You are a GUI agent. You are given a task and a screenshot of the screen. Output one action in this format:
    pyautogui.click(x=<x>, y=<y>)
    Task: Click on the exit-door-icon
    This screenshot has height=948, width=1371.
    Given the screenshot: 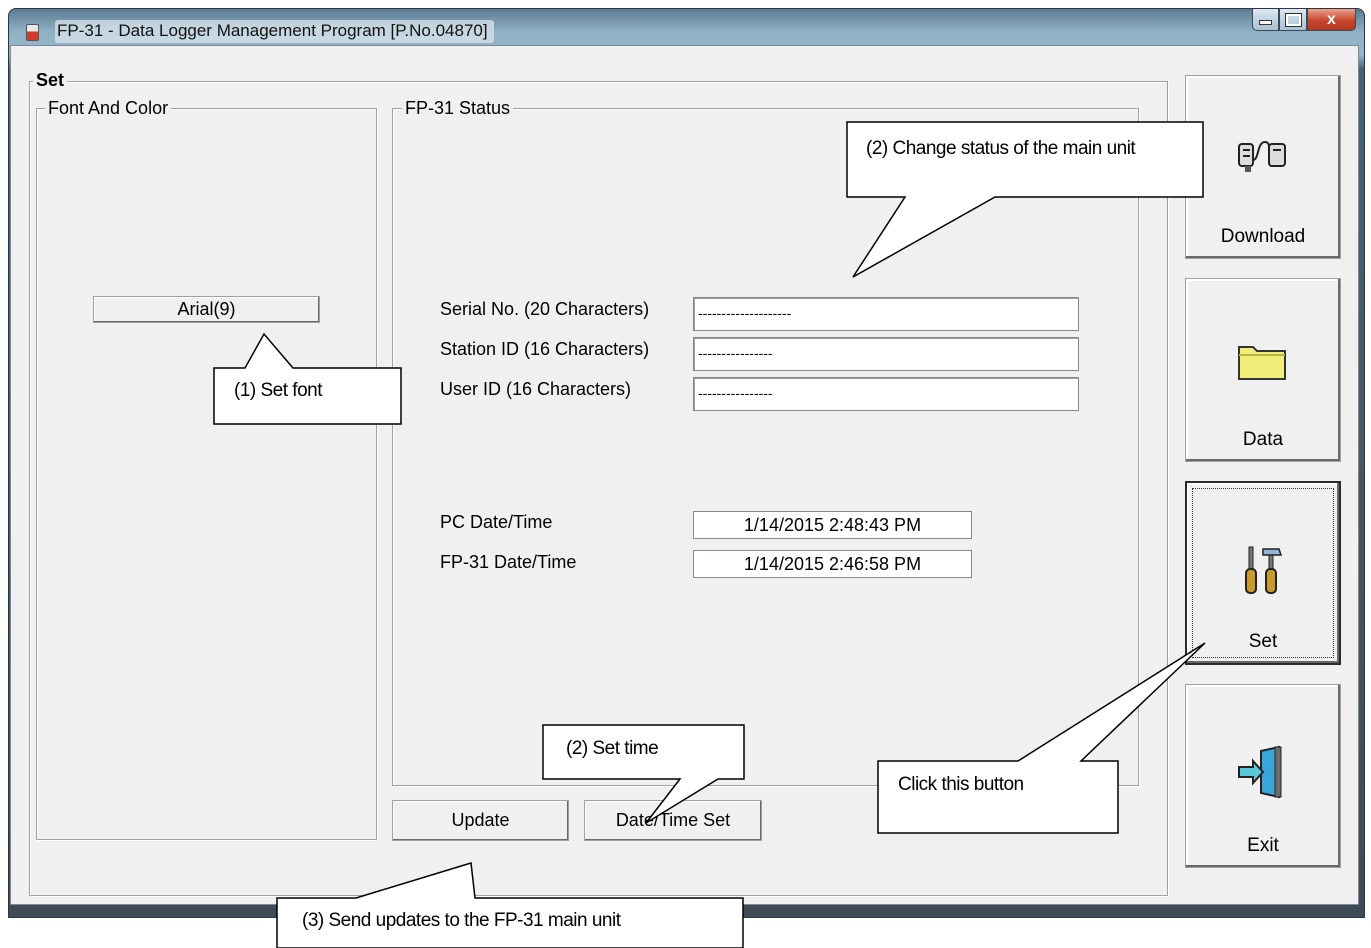 What is the action you would take?
    pyautogui.click(x=1260, y=772)
    